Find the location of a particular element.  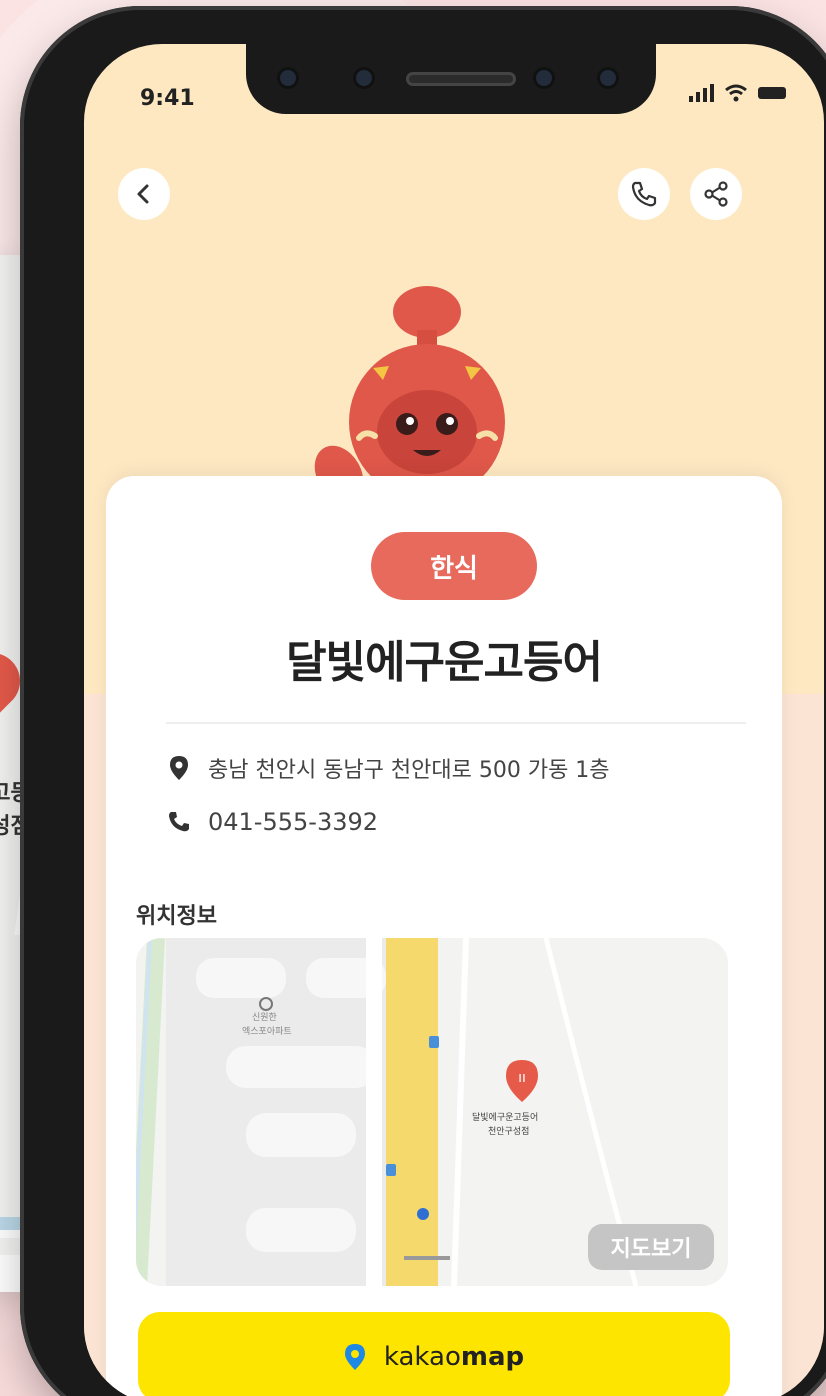

battery-icon is located at coordinates (772, 93).